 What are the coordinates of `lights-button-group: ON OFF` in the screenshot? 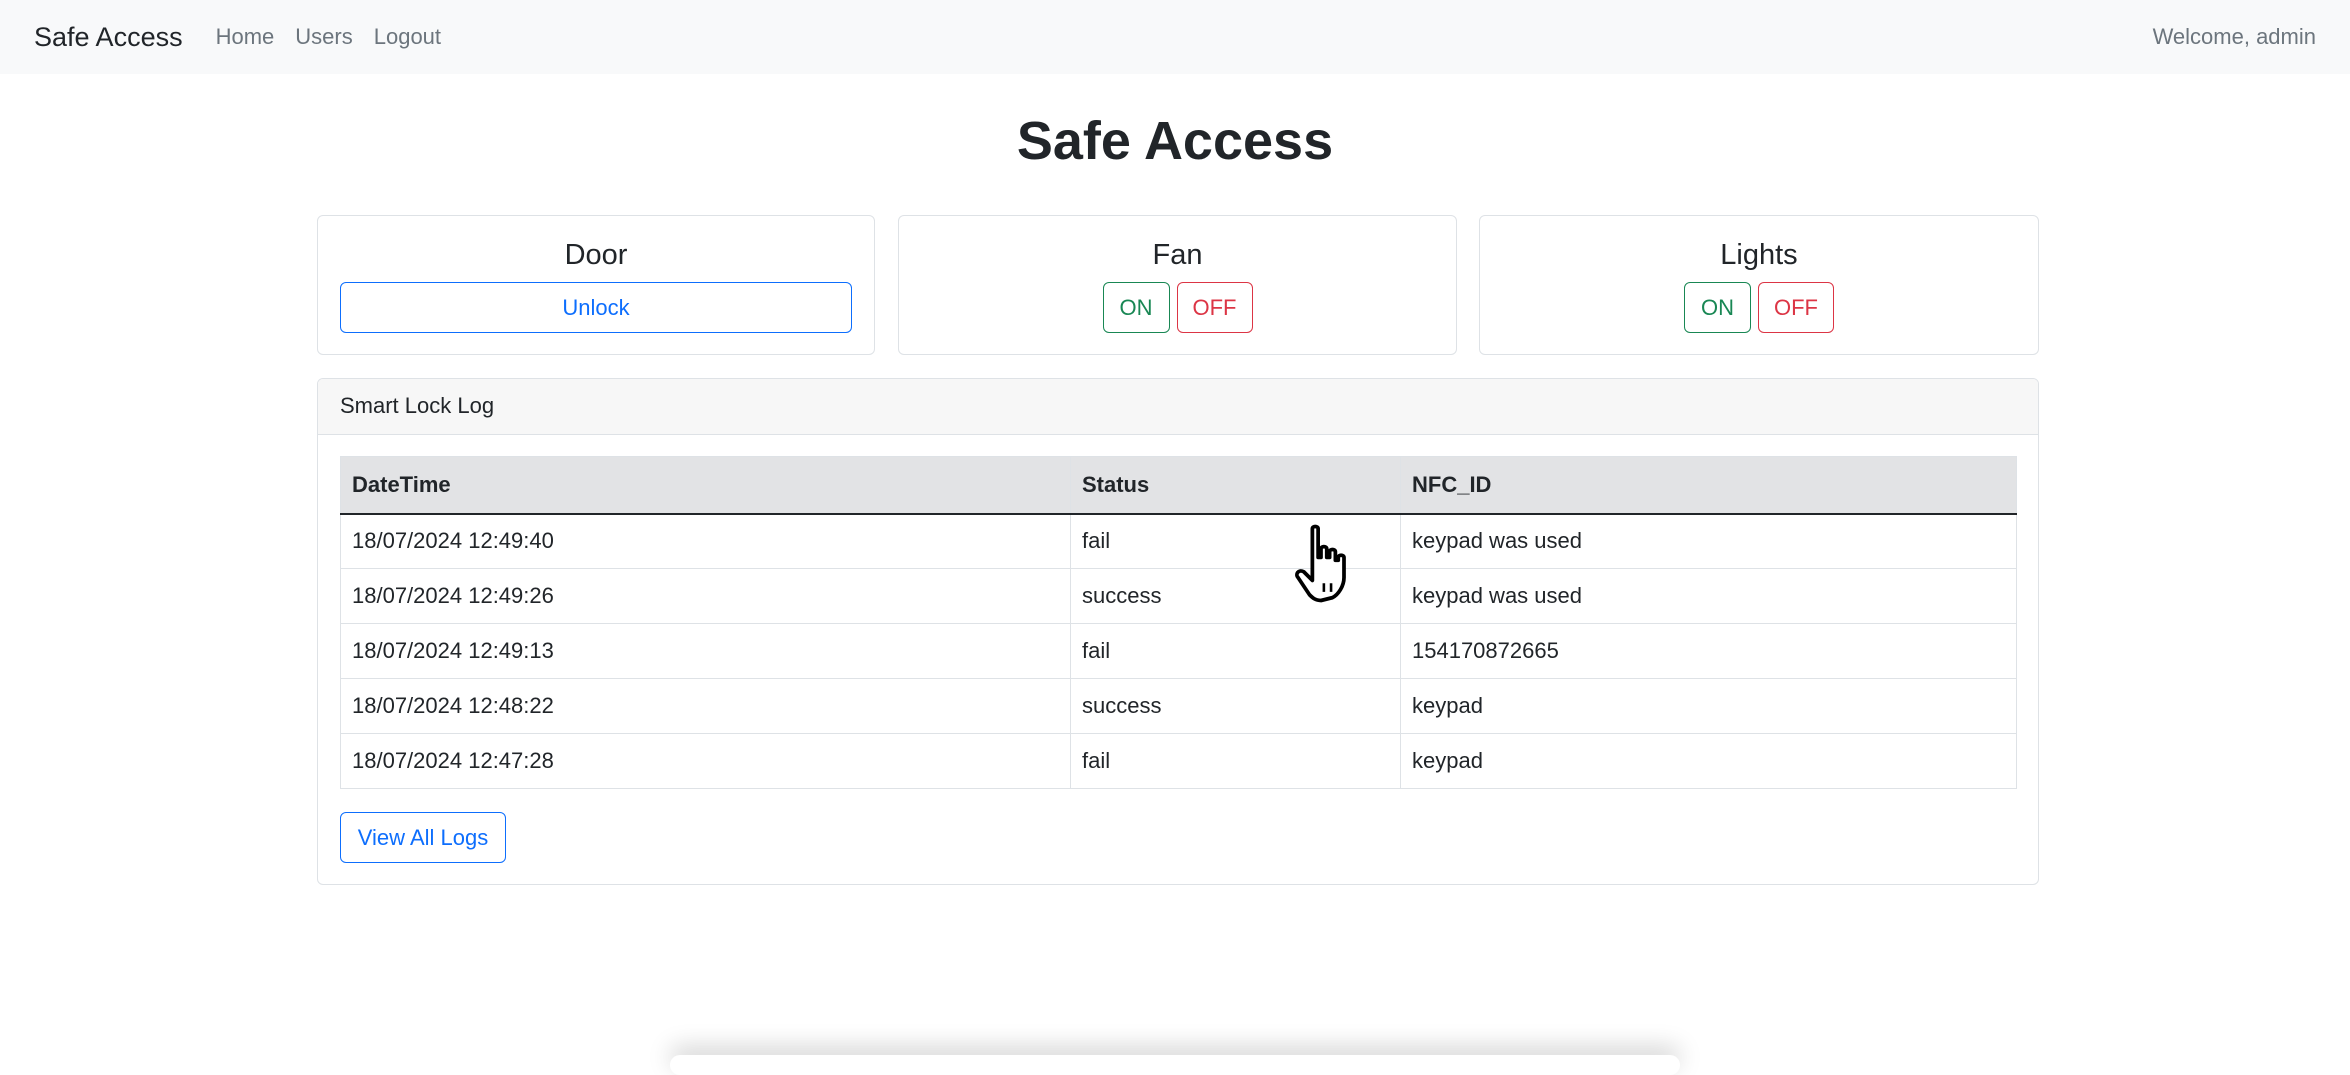 It's located at (1759, 307).